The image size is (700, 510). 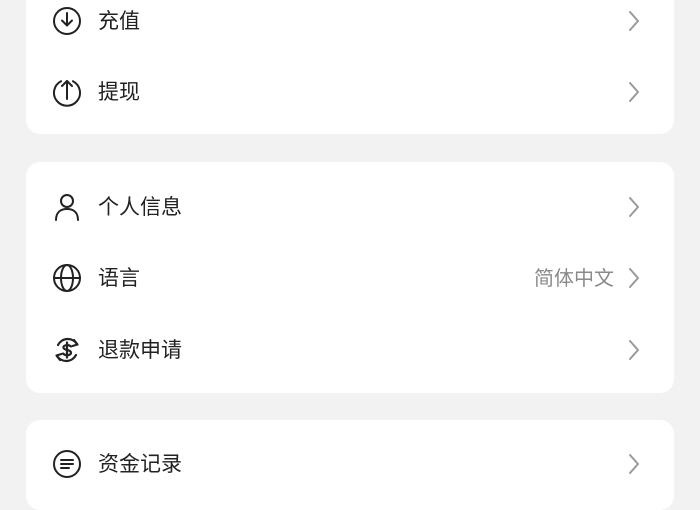 I want to click on menu-item-label: 资金记录, so click(x=140, y=464).